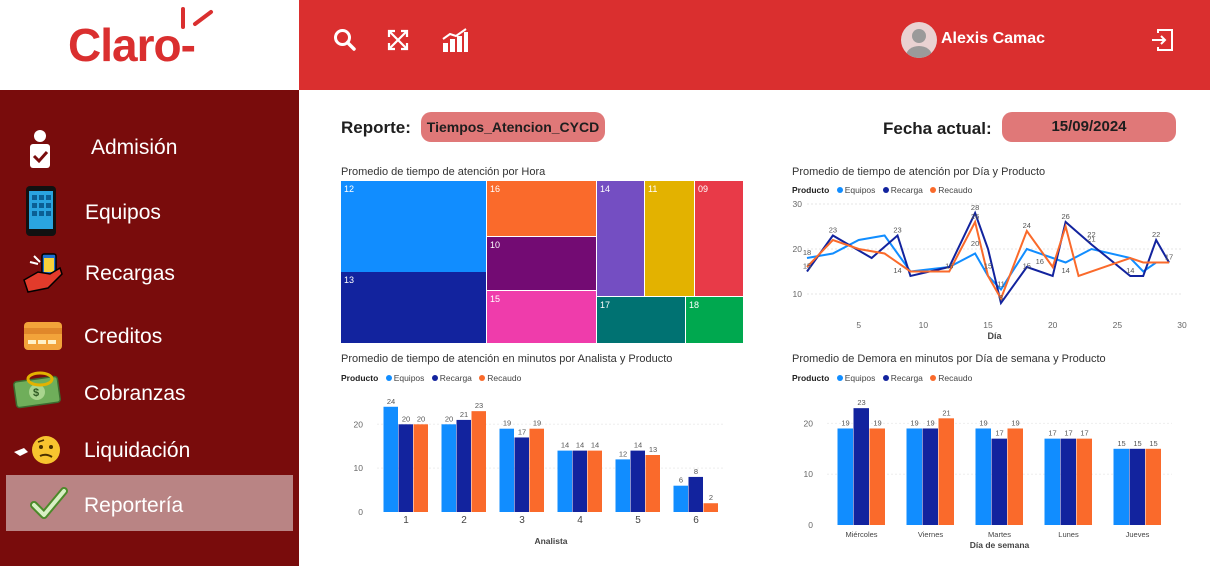 The width and height of the screenshot is (1210, 566). What do you see at coordinates (513, 127) in the screenshot?
I see `report-select: Tiempos_Atencion_CYCD` at bounding box center [513, 127].